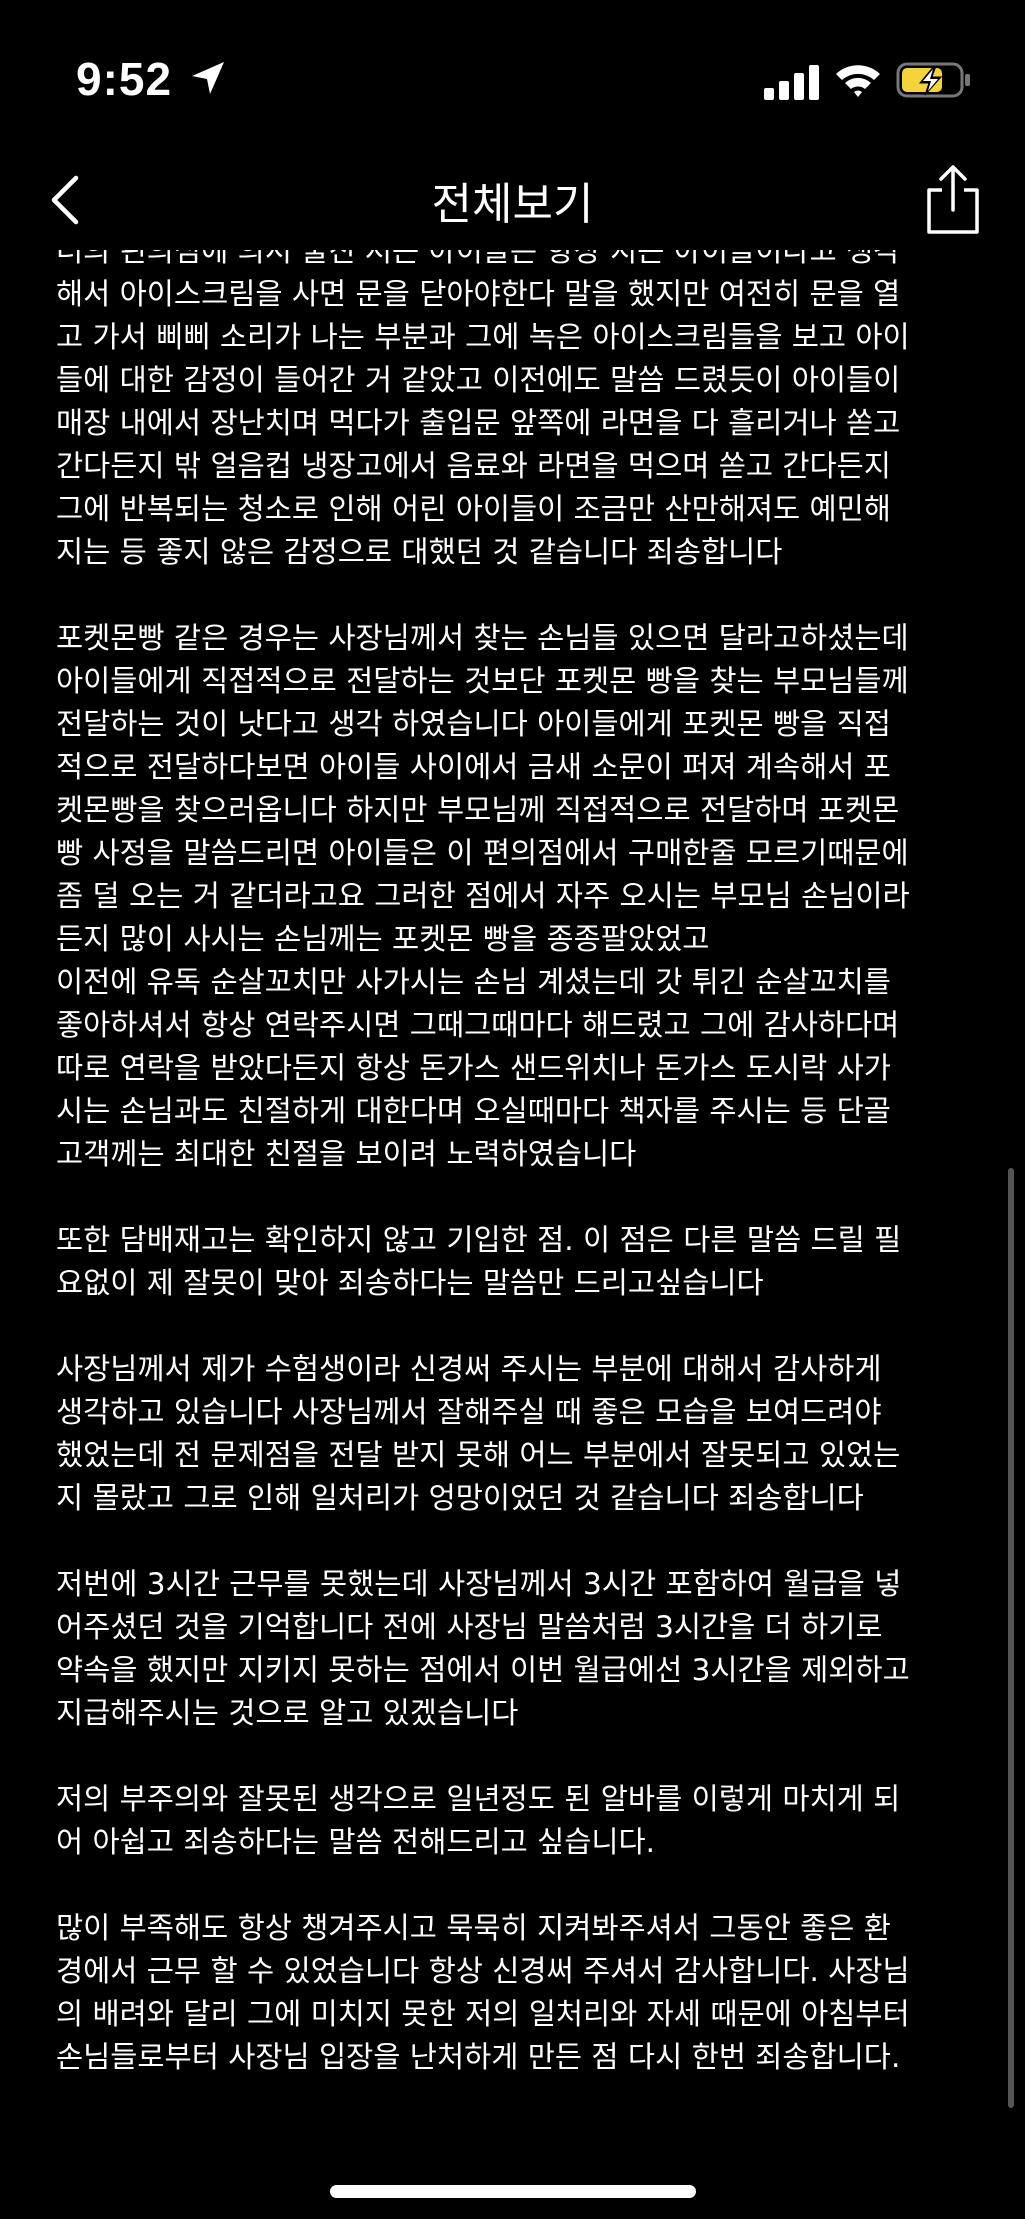 The height and width of the screenshot is (2219, 1025). What do you see at coordinates (482, 681) in the screenshot?
I see `text-line: 아이들에게 직접적으로 전달하는 것보단 포켓몬 빵을 찾는 부모님들께` at bounding box center [482, 681].